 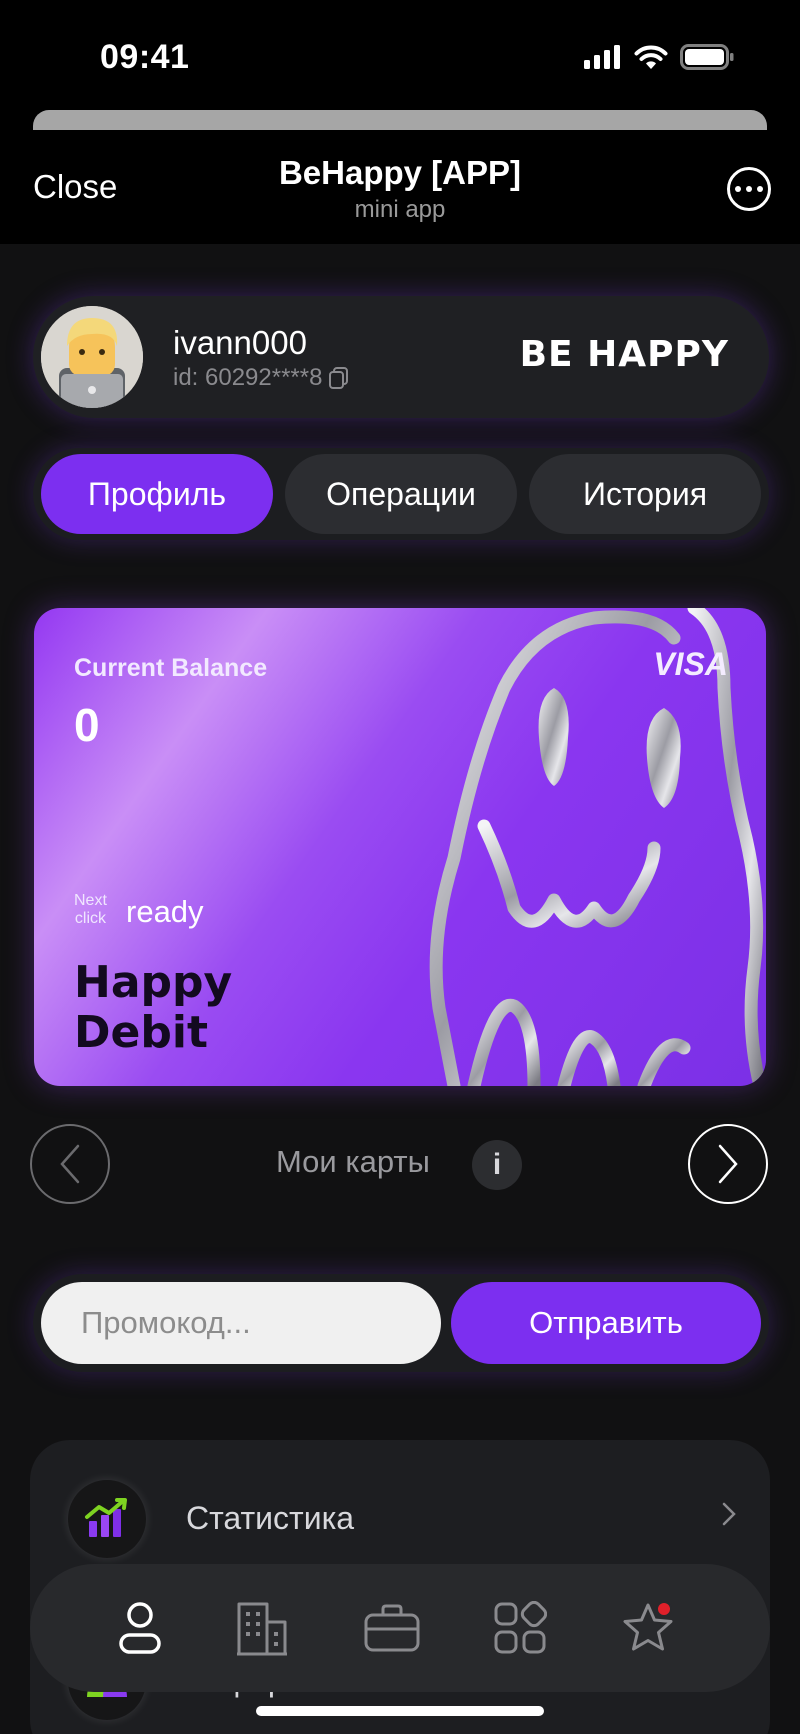 What do you see at coordinates (145, 57) in the screenshot?
I see `status-time: 09:41` at bounding box center [145, 57].